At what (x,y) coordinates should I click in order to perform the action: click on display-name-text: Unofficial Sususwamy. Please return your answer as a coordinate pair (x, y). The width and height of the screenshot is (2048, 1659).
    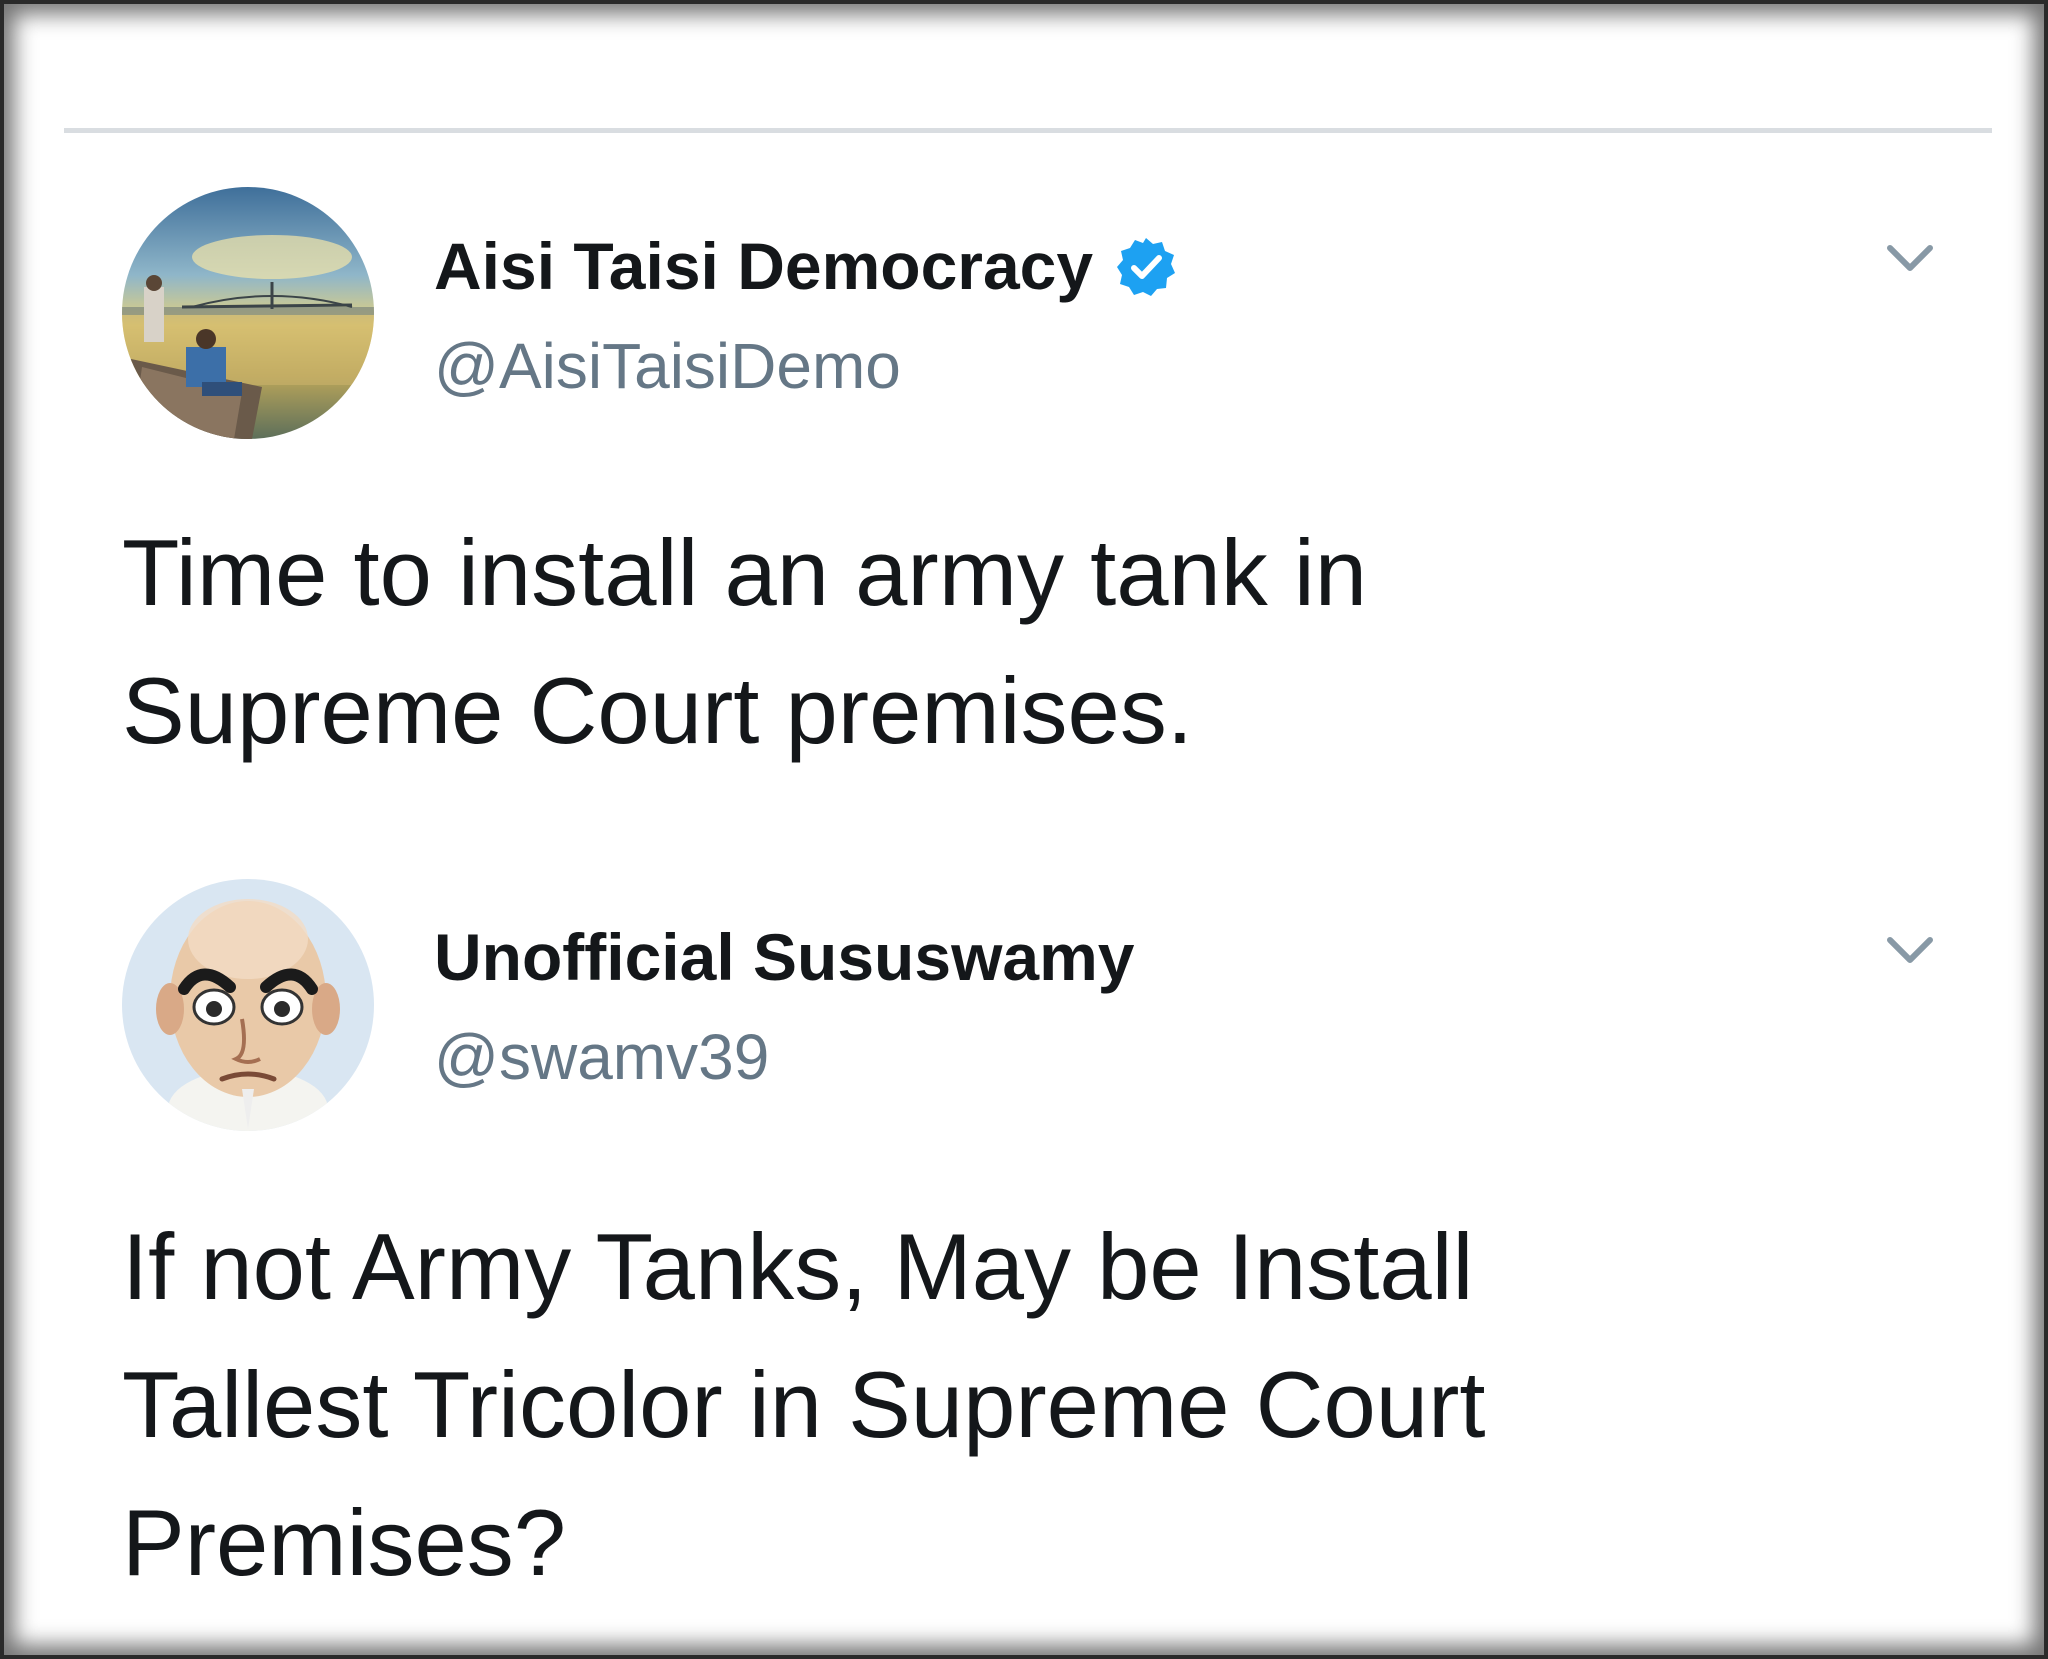
    Looking at the image, I should click on (784, 957).